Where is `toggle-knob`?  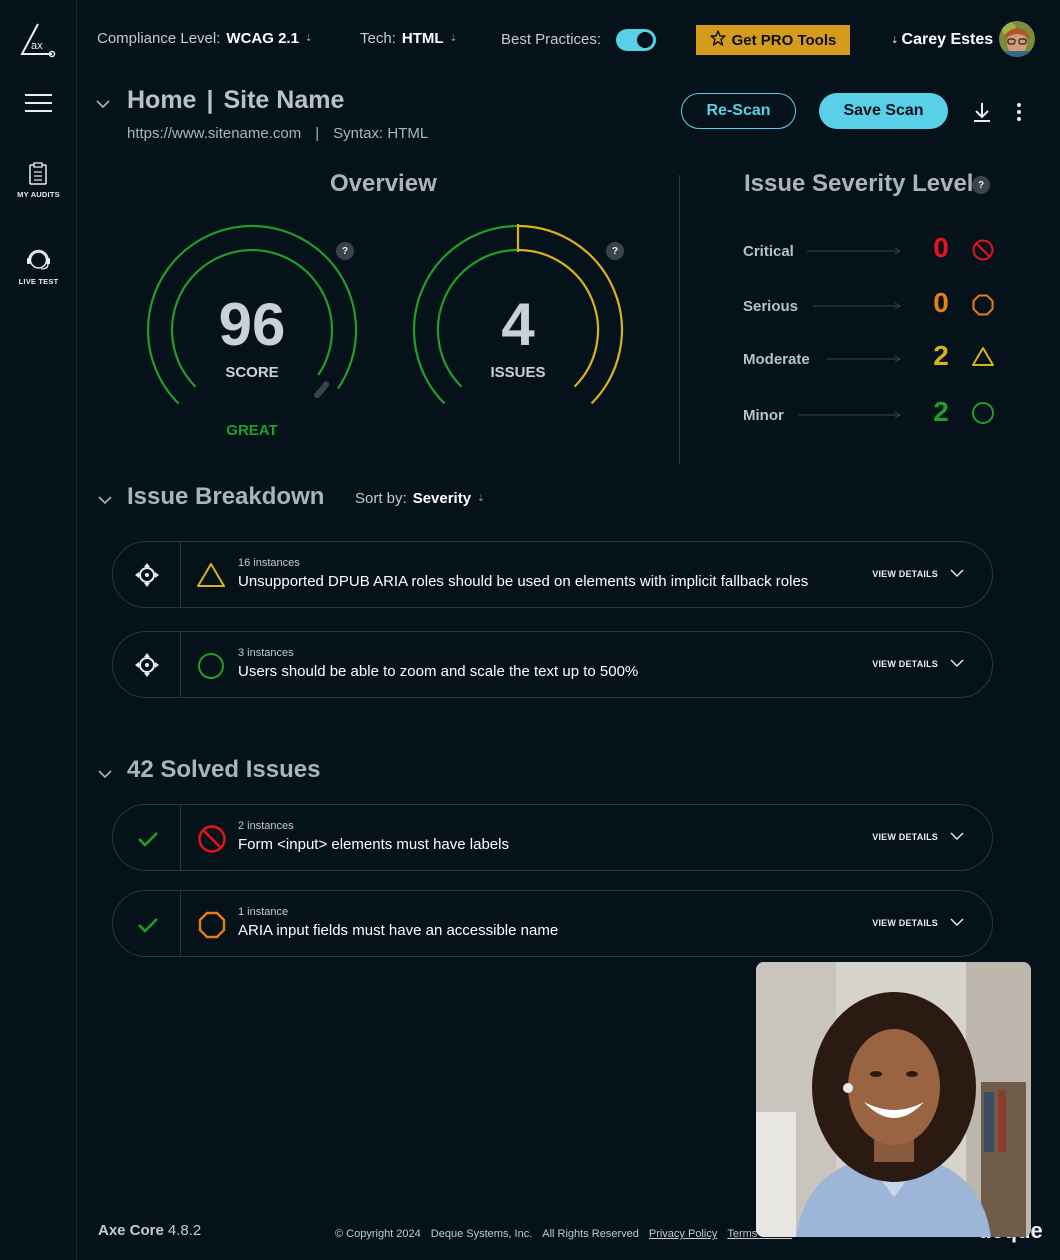 toggle-knob is located at coordinates (645, 40).